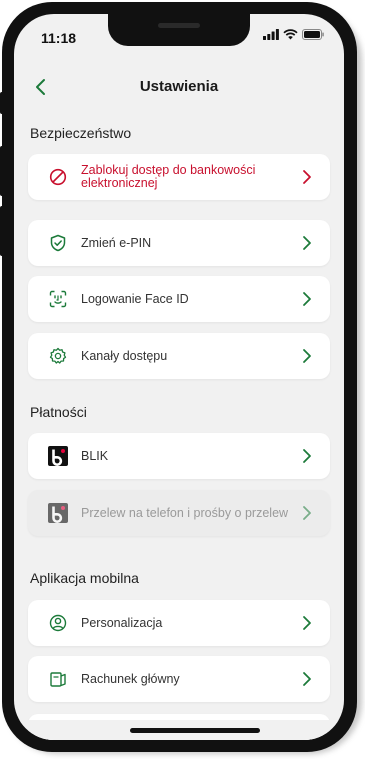 The image size is (365, 759). What do you see at coordinates (58, 679) in the screenshot?
I see `account-icon` at bounding box center [58, 679].